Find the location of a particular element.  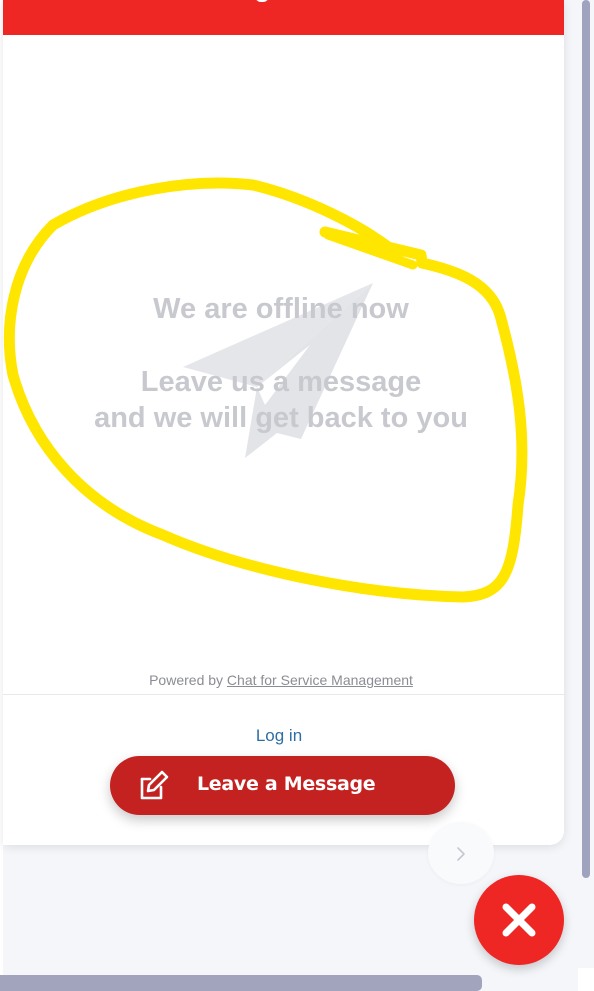

next-button is located at coordinates (461, 853).